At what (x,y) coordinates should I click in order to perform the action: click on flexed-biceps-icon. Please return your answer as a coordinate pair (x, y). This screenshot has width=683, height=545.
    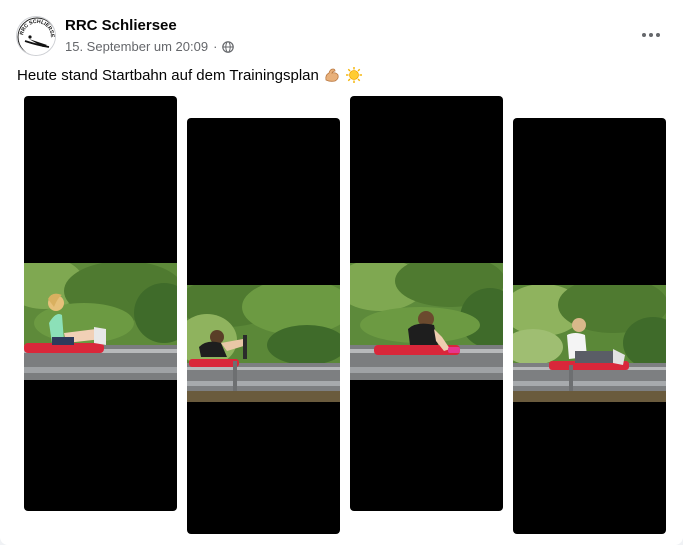
    Looking at the image, I should click on (332, 75).